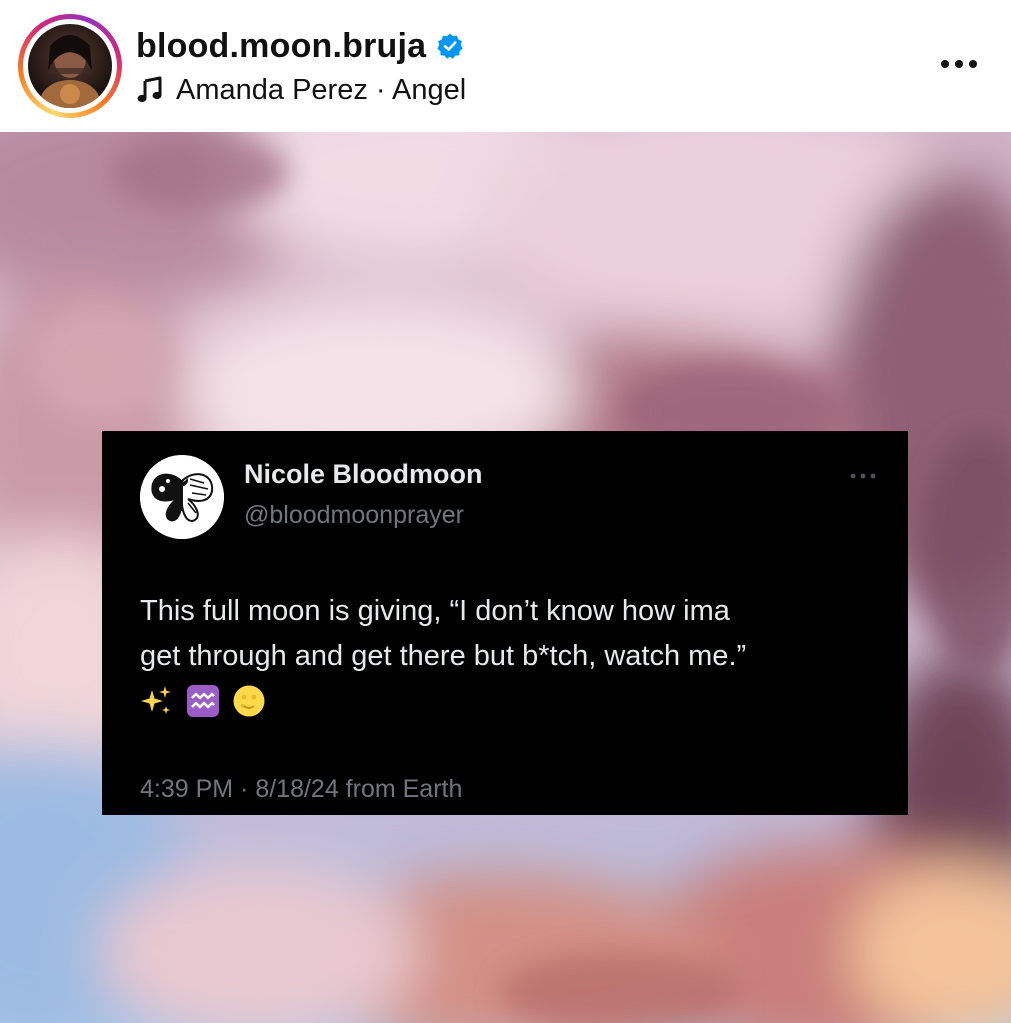 The width and height of the screenshot is (1011, 1023). I want to click on avatar-image, so click(70, 71).